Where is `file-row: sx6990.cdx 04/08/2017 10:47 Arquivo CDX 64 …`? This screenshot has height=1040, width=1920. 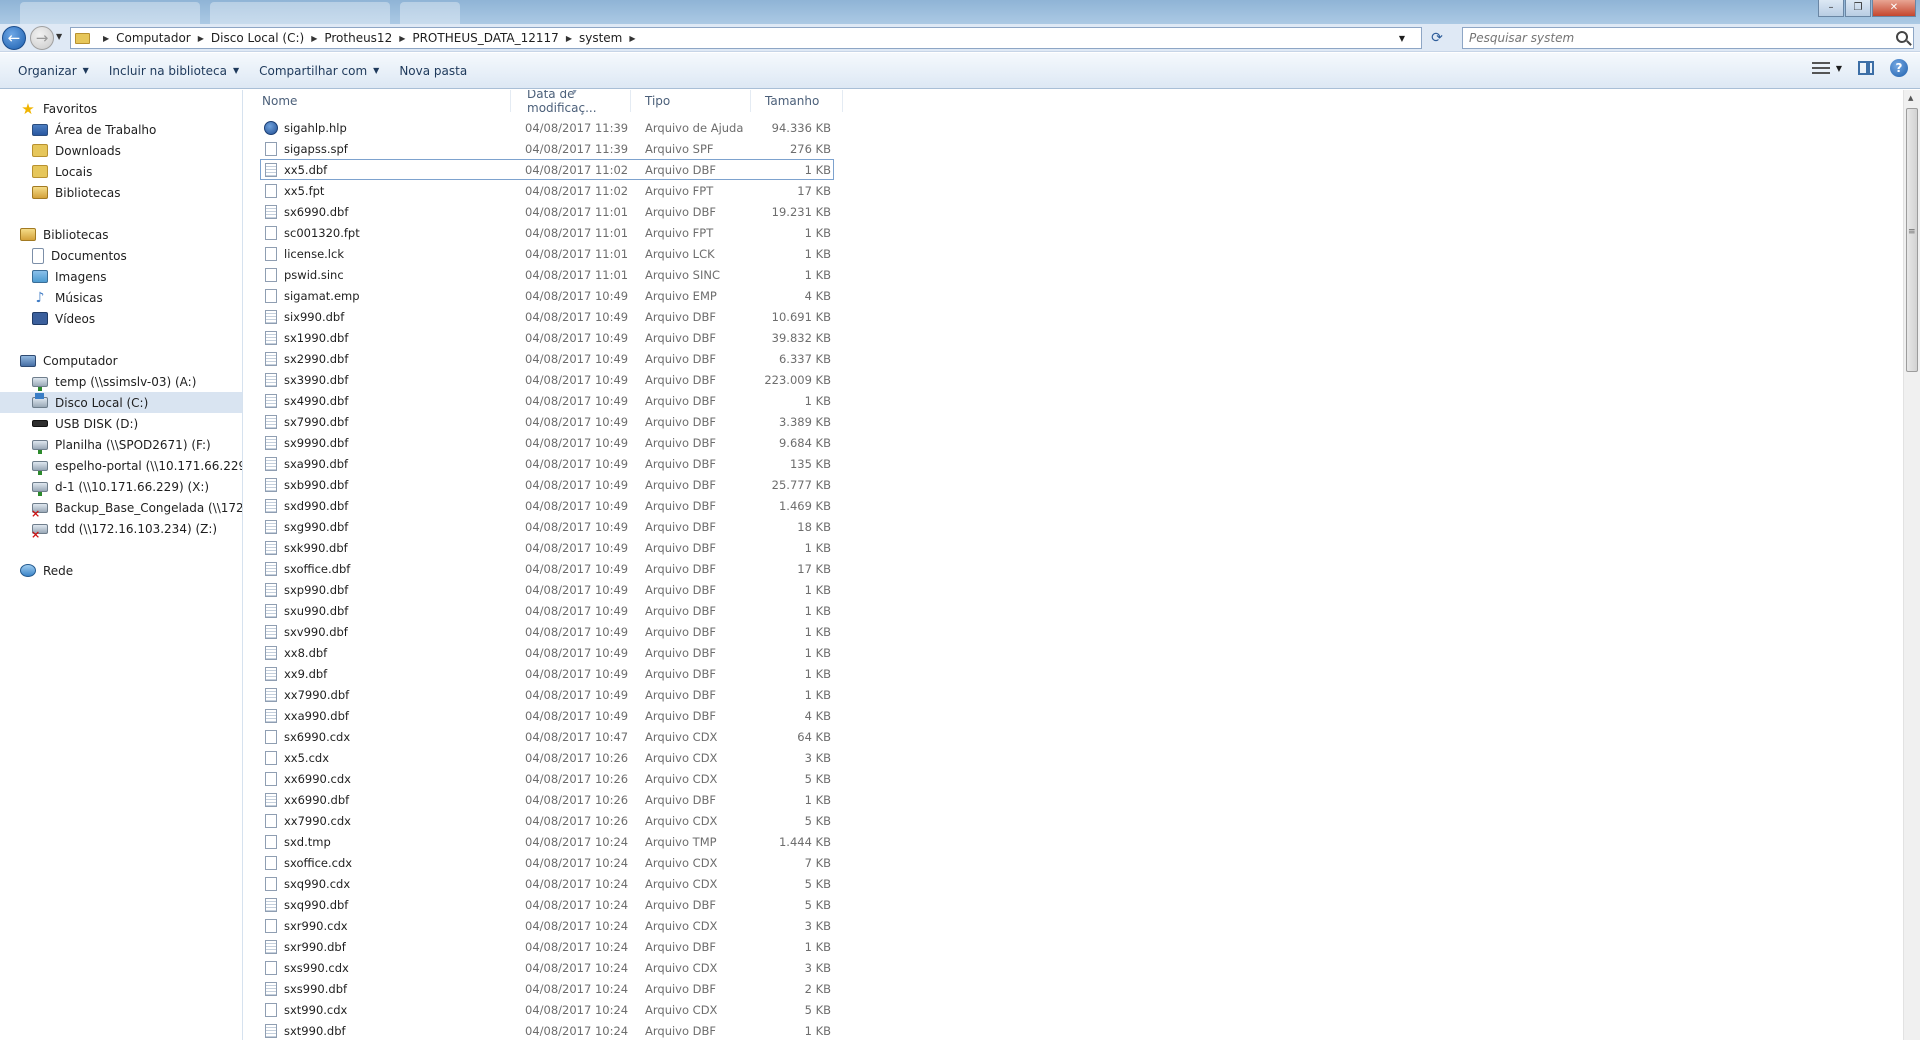
file-row: sx6990.cdx 04/08/2017 10:47 Arquivo CDX 64 … is located at coordinates (547, 736).